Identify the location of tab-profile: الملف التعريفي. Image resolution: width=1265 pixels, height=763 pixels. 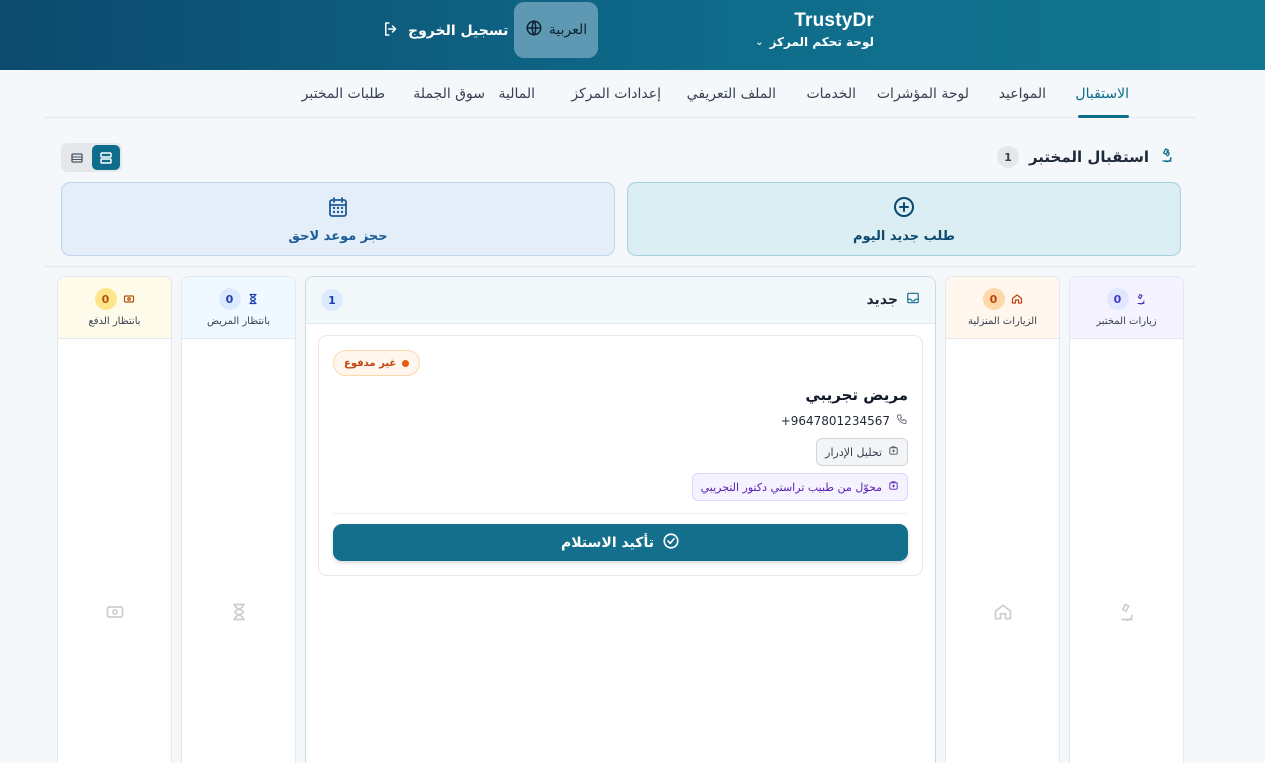
(731, 94).